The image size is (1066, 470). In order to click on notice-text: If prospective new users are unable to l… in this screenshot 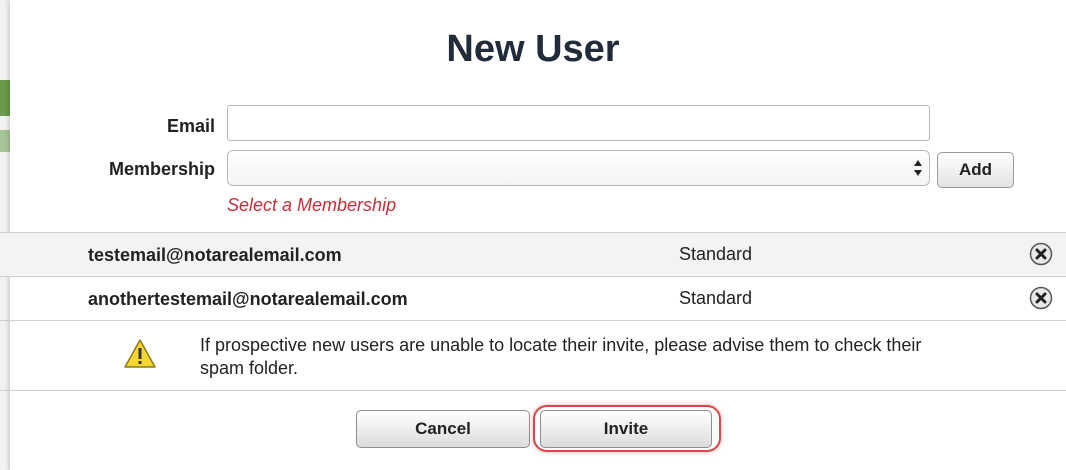, I will do `click(561, 356)`.